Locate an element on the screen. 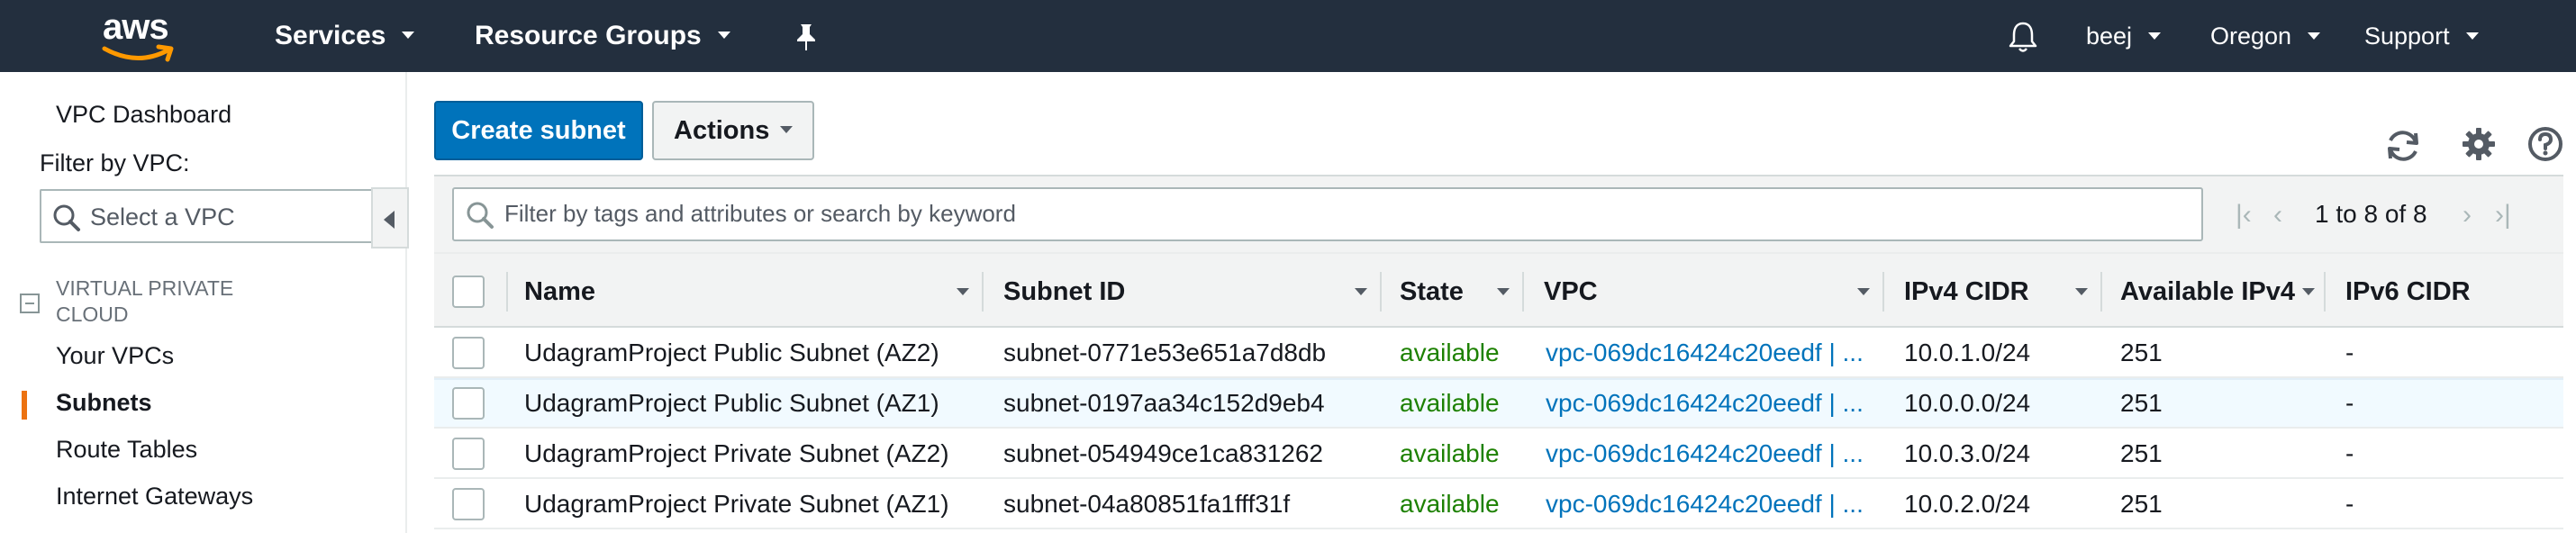 The height and width of the screenshot is (533, 2576). first-page-icon: |‹ is located at coordinates (2244, 215).